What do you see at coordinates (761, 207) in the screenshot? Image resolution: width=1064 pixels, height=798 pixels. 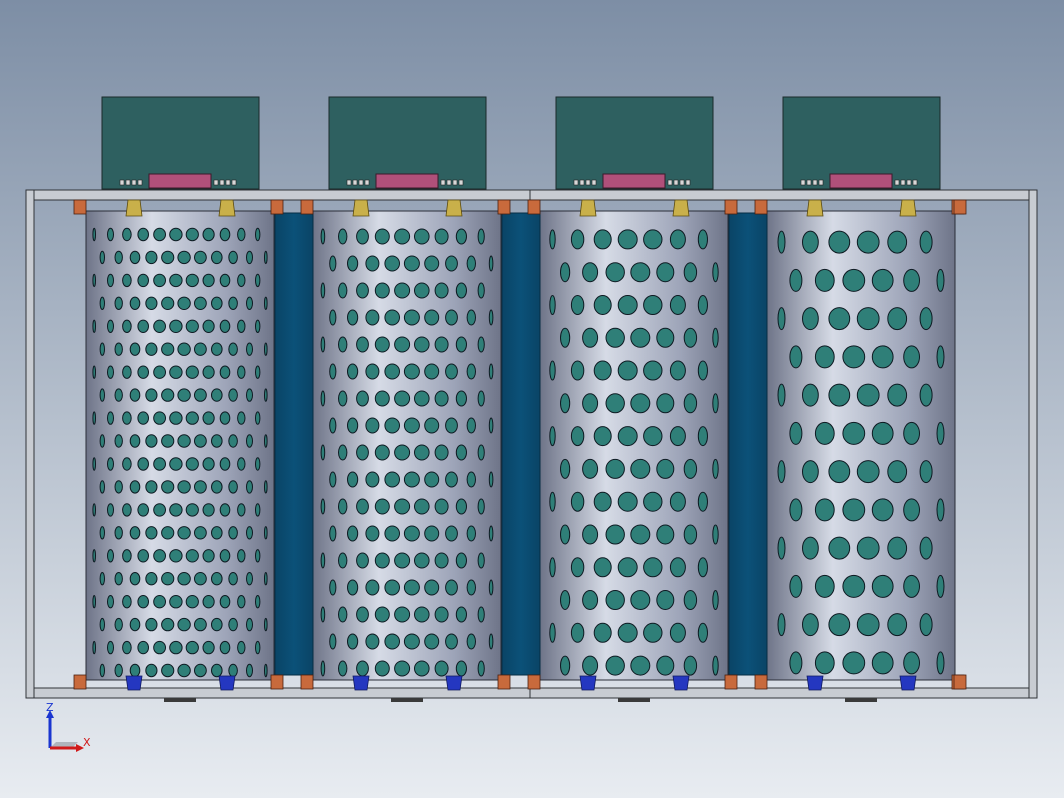 I see `top-clamp` at bounding box center [761, 207].